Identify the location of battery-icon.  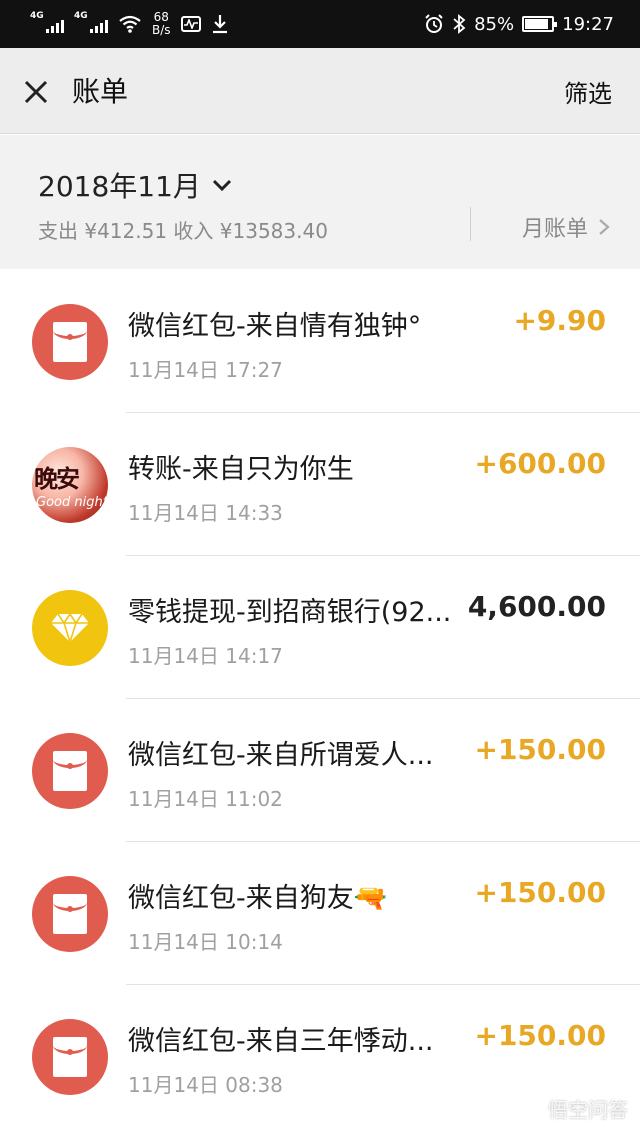
(540, 24).